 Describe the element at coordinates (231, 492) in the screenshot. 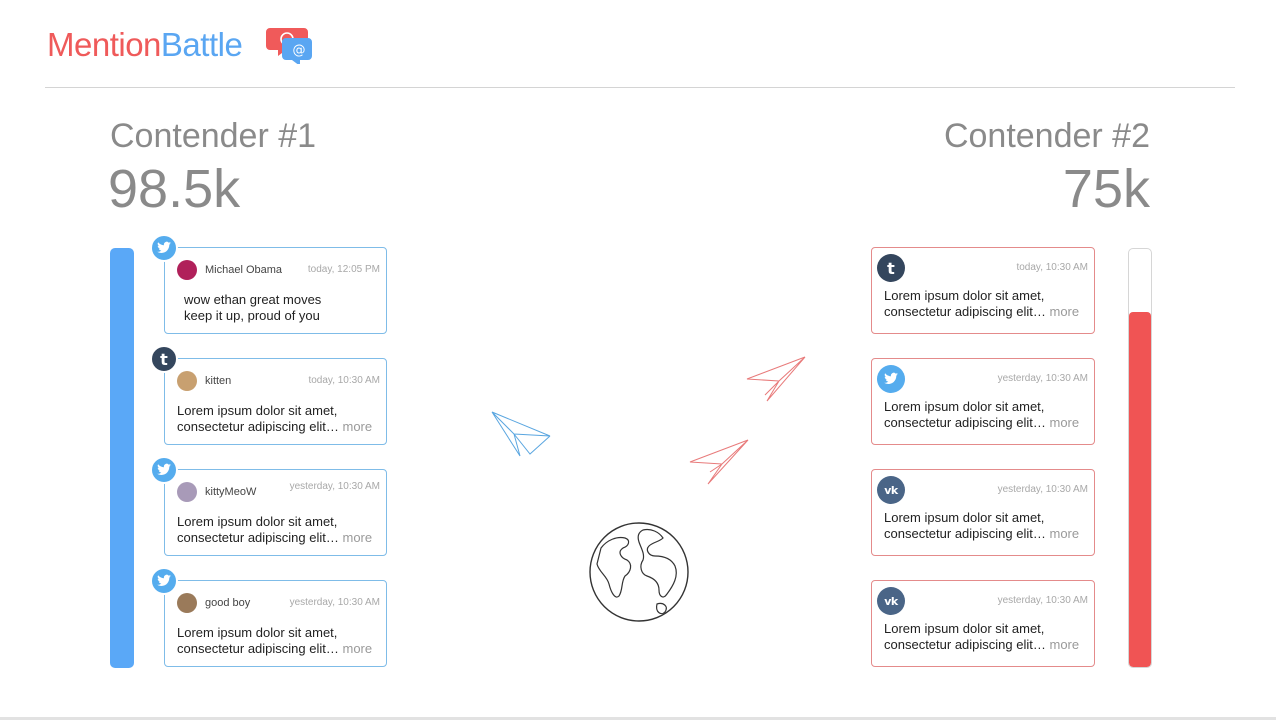

I see `mention-user: kittyMeoW` at that location.